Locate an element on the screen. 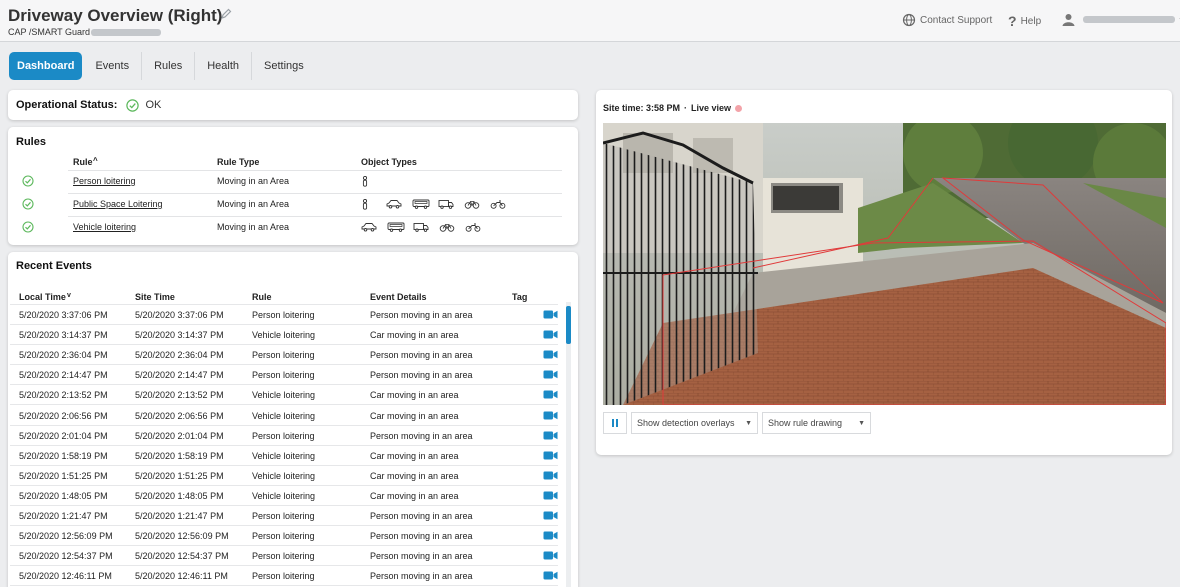  events-scroll-thumb is located at coordinates (568, 325).